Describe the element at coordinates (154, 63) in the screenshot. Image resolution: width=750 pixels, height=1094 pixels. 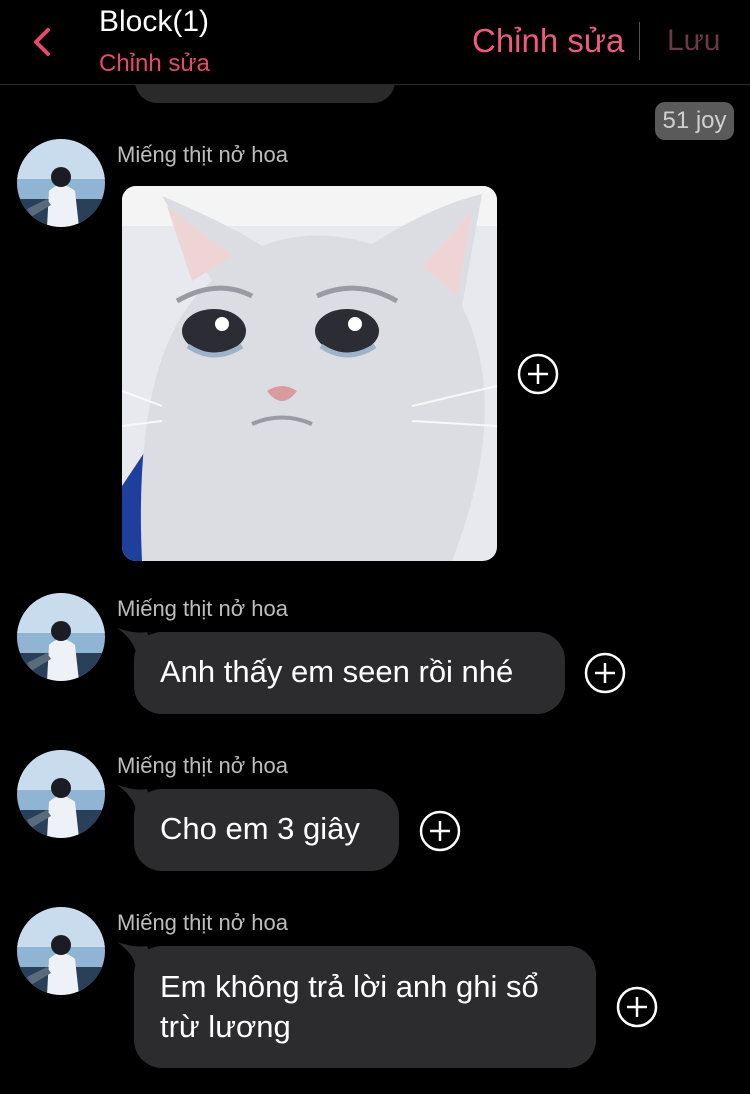
I see `chat-subtitle: Chỉnh sửa` at that location.